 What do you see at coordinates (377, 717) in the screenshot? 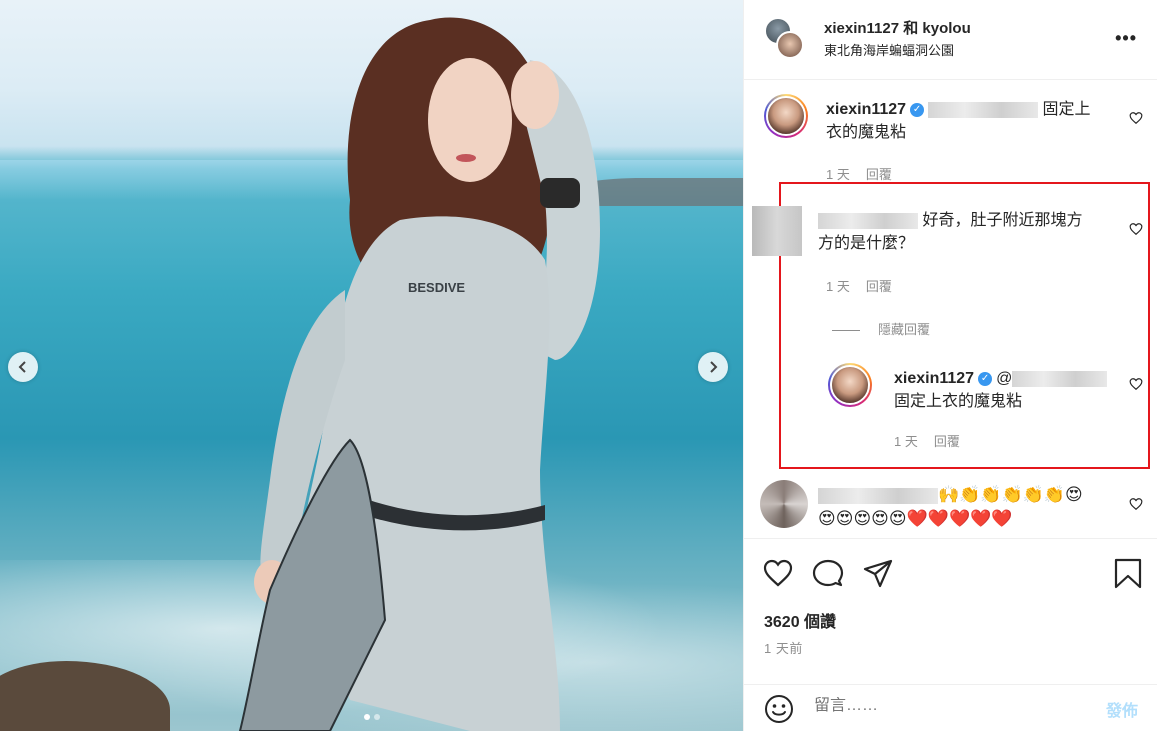
I see `carousel-dot` at bounding box center [377, 717].